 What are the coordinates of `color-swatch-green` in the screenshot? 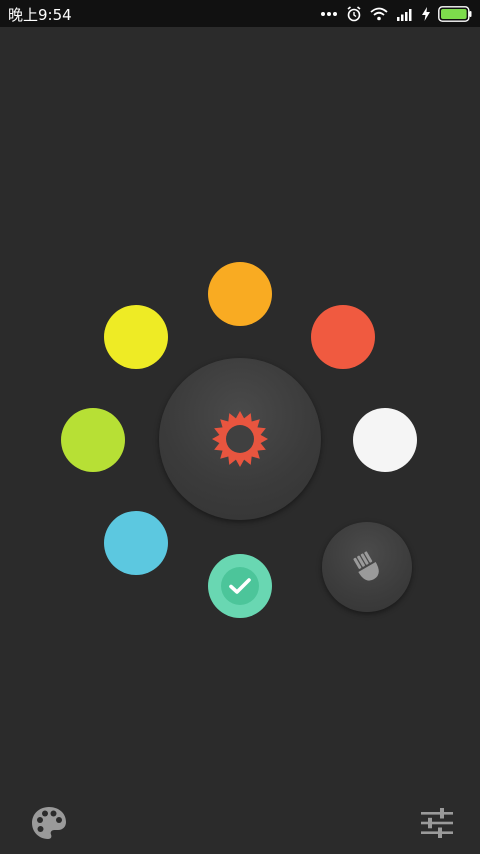 It's located at (93, 440).